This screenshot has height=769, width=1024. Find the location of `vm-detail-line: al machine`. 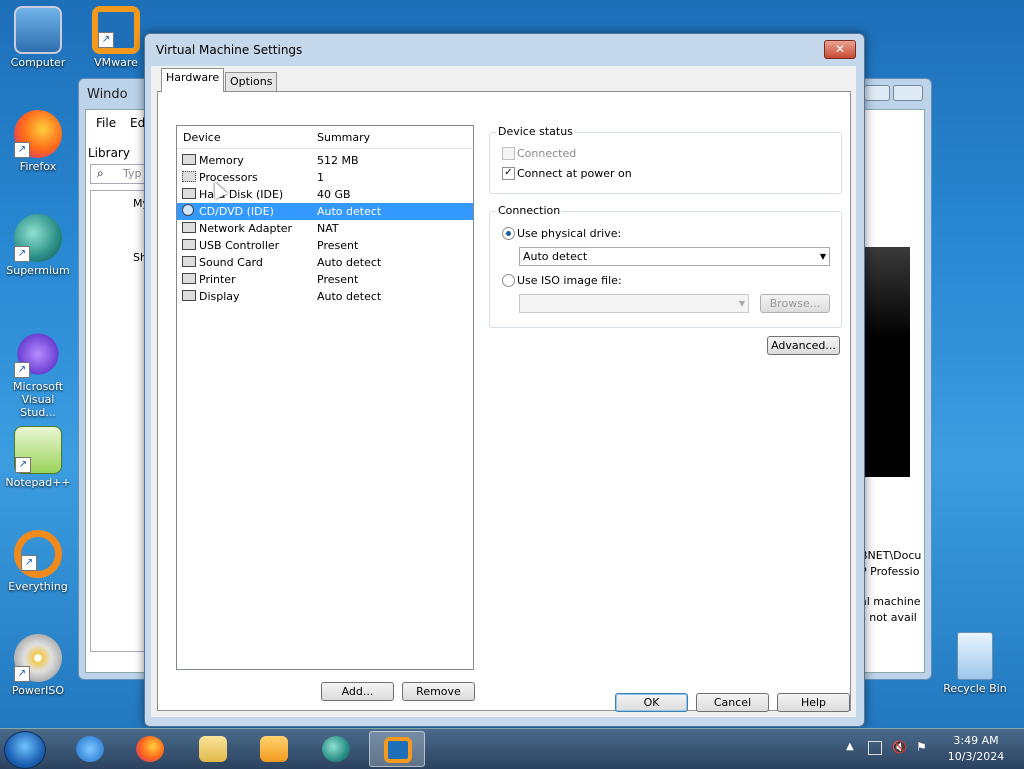

vm-detail-line: al machine is located at coordinates (890, 601).